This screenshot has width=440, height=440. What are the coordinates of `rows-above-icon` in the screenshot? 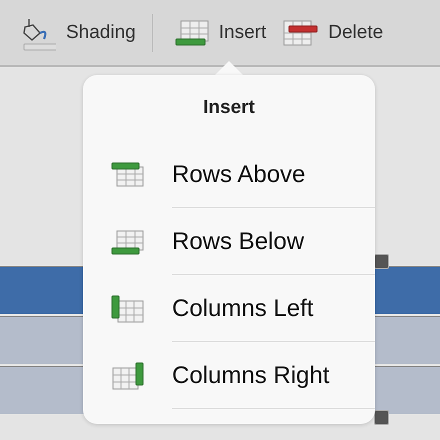 It's located at (127, 175).